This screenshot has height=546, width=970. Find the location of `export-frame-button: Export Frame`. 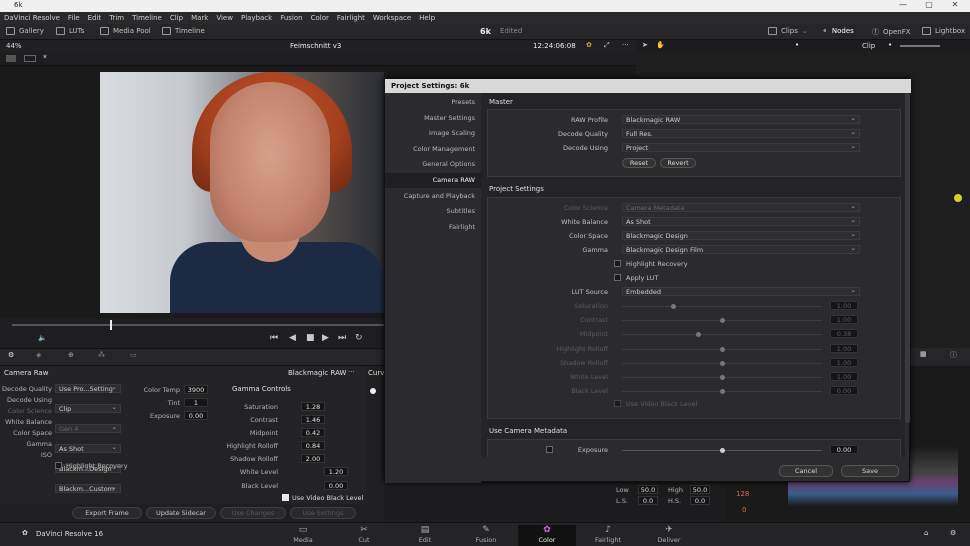

export-frame-button: Export Frame is located at coordinates (107, 513).